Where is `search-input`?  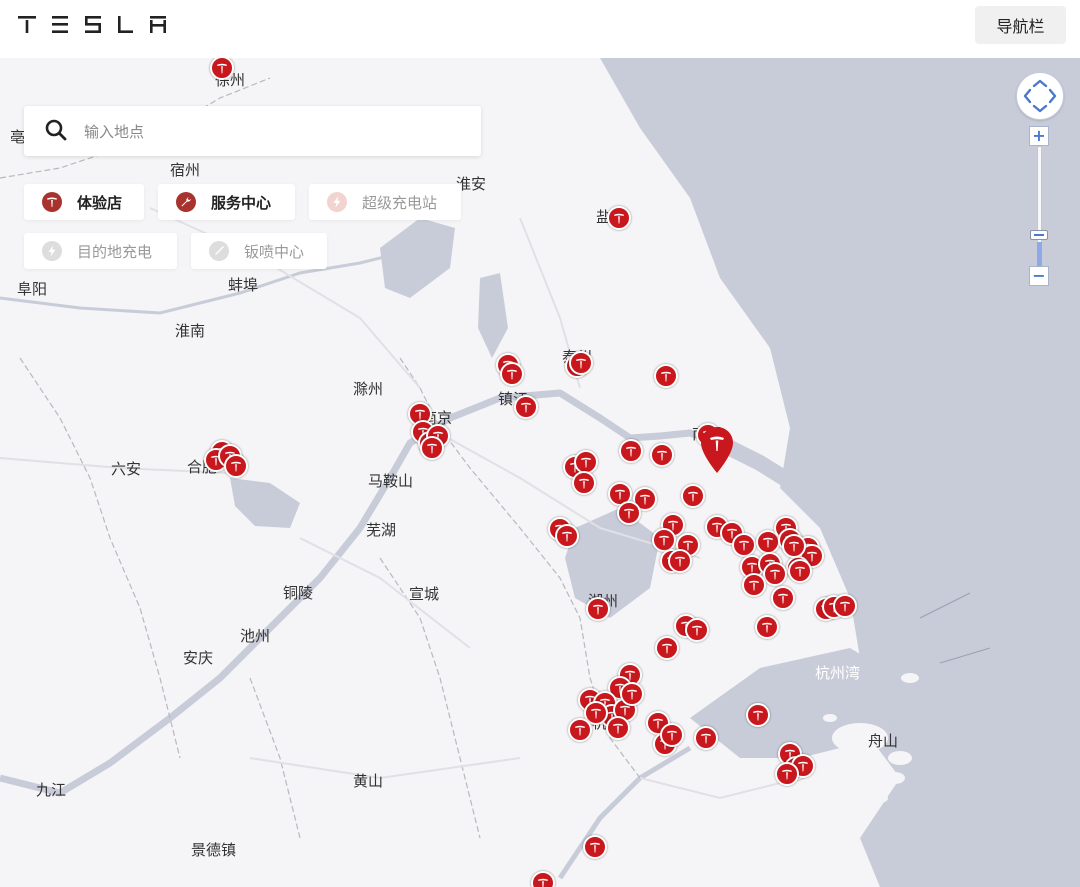 search-input is located at coordinates (274, 132).